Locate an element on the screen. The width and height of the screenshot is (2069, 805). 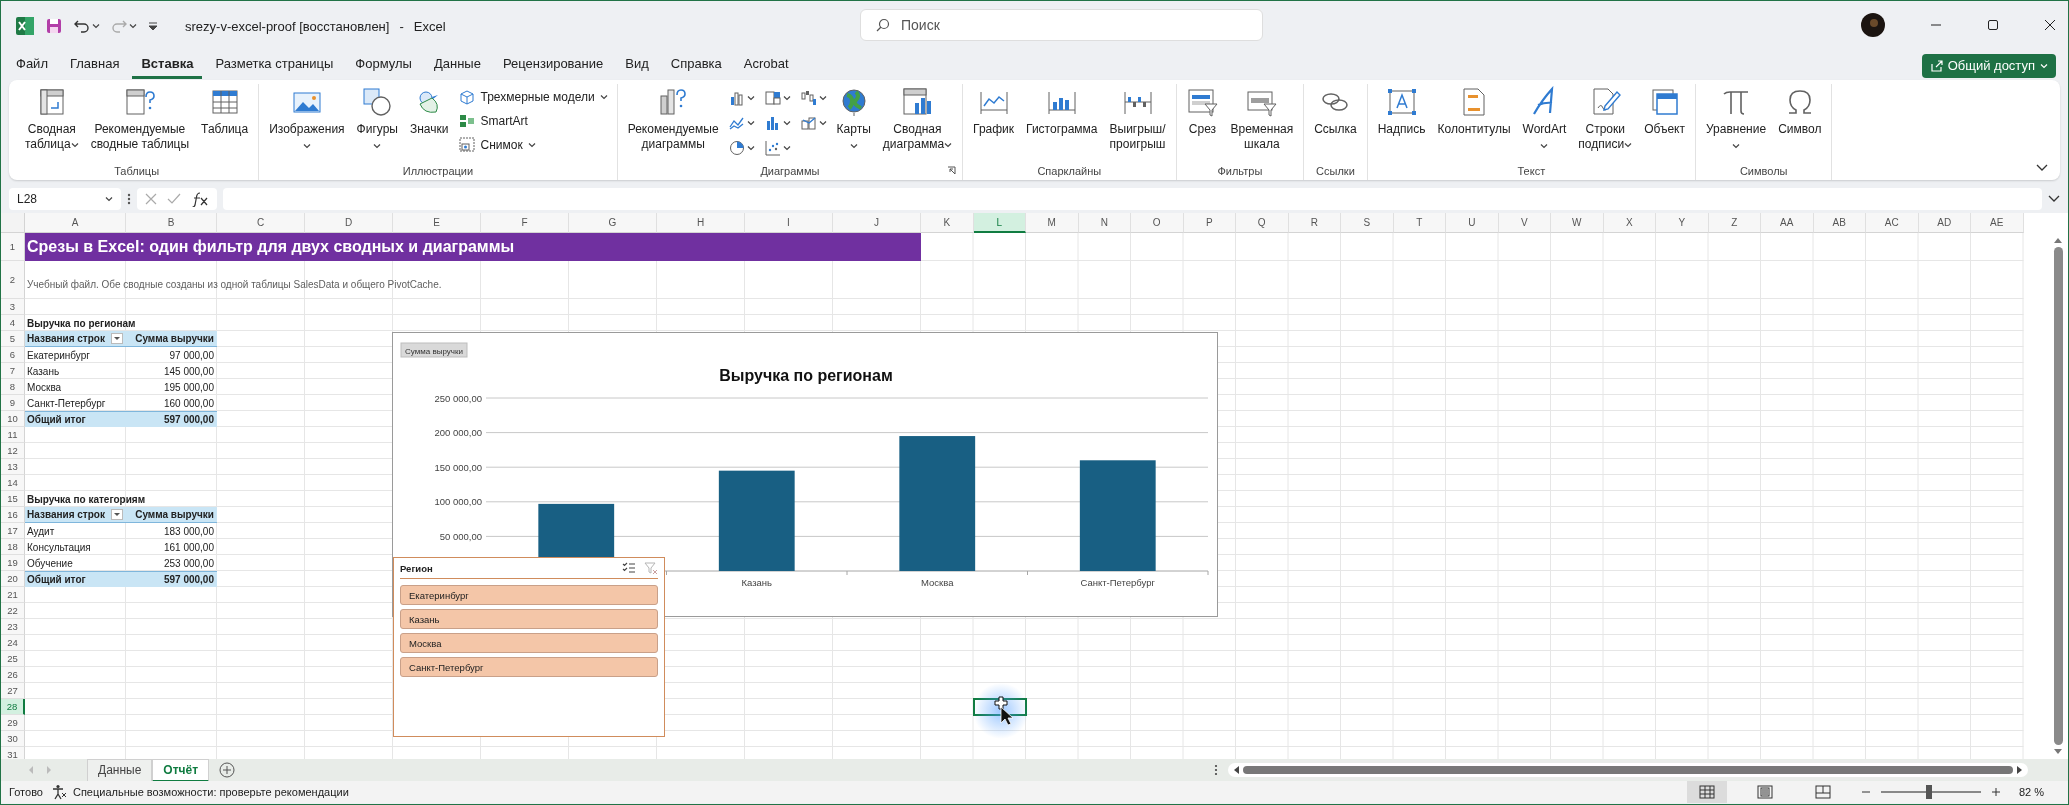
ribbon-button: Фигуры is located at coordinates (377, 117).